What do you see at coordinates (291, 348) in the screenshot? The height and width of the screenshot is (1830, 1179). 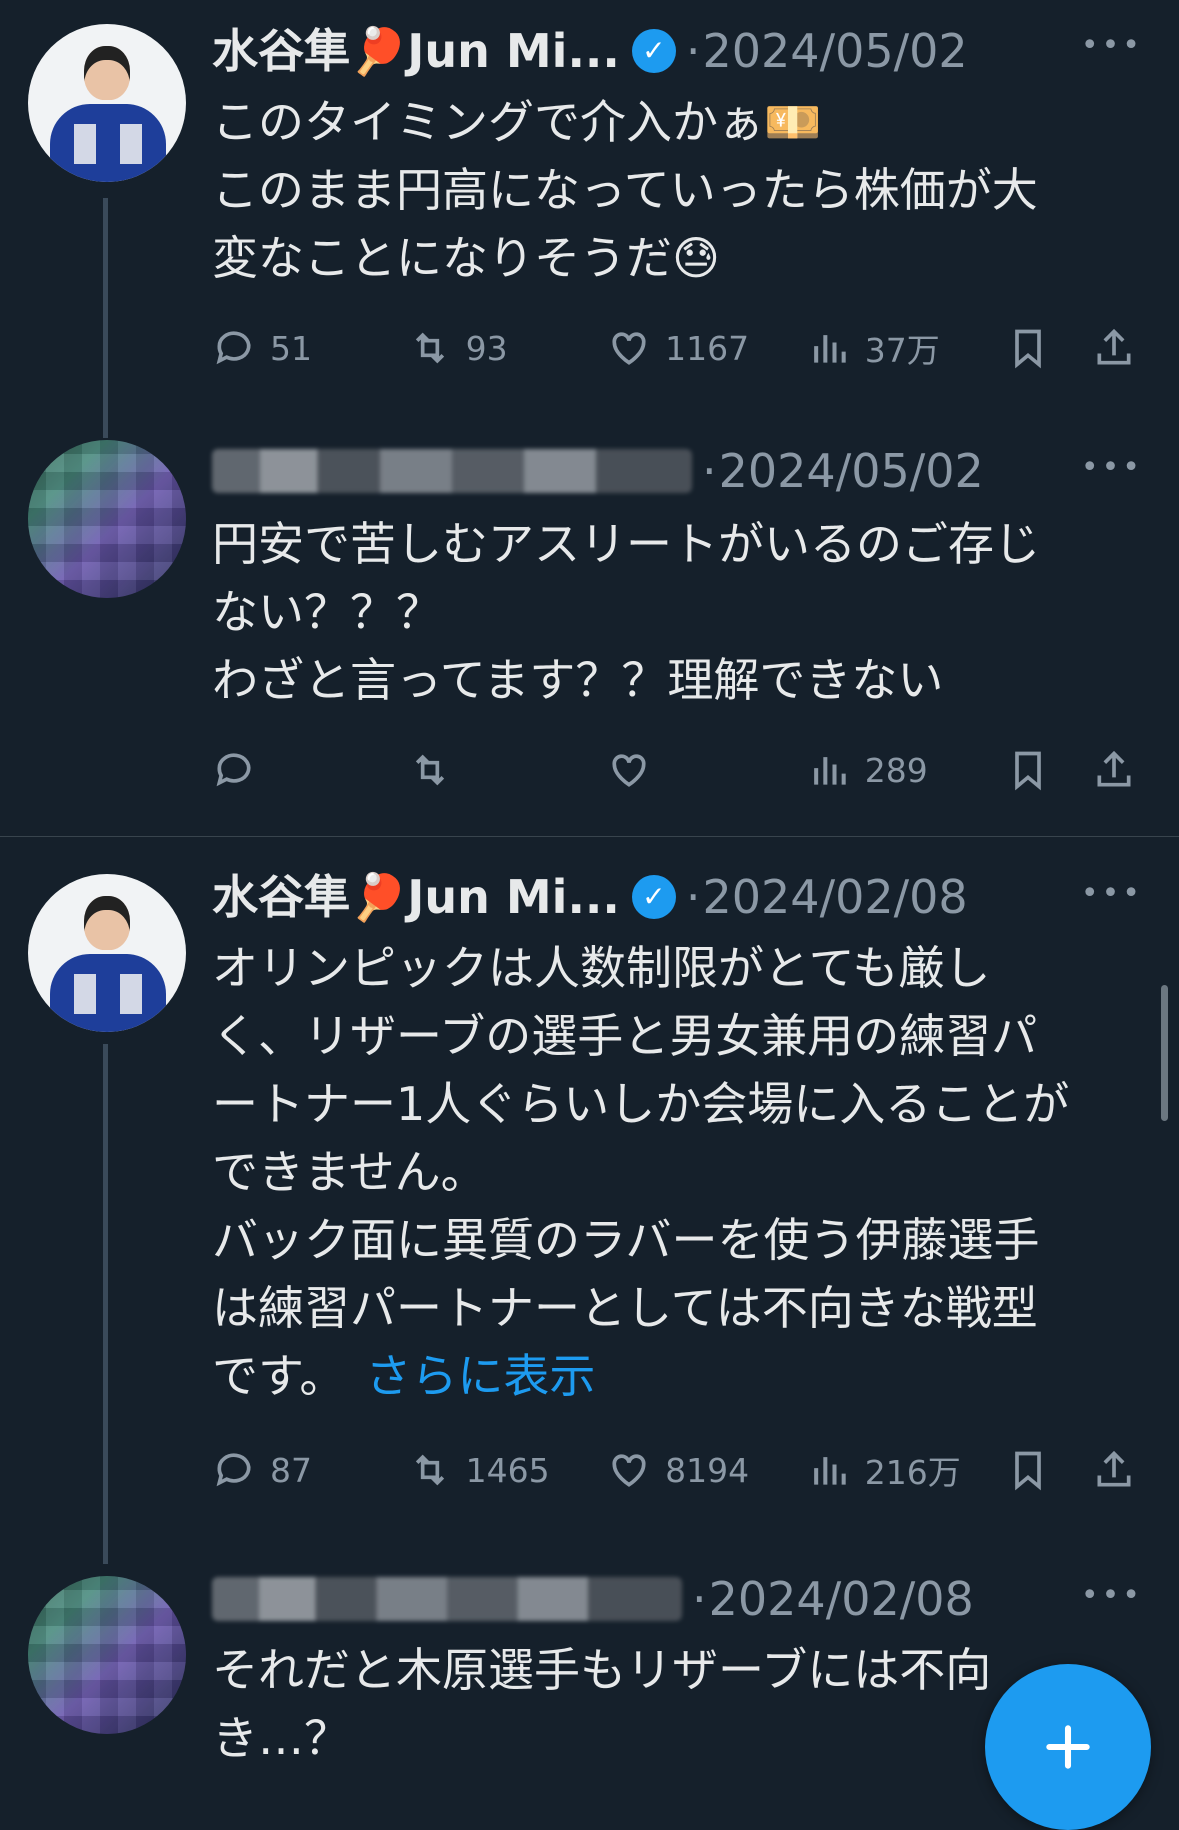 I see `reply-count: 51` at bounding box center [291, 348].